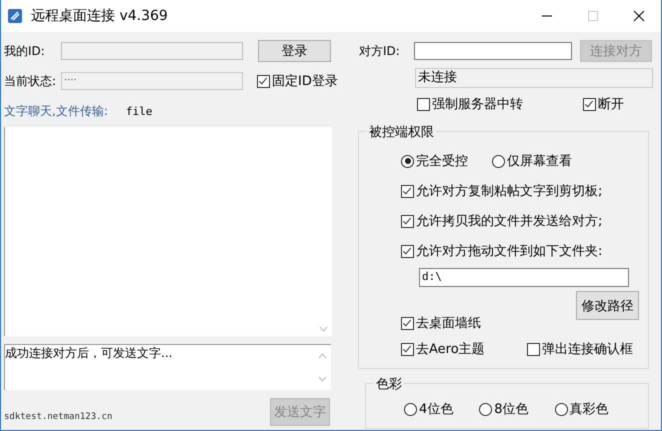  I want to click on group-title: 色彩, so click(389, 384).